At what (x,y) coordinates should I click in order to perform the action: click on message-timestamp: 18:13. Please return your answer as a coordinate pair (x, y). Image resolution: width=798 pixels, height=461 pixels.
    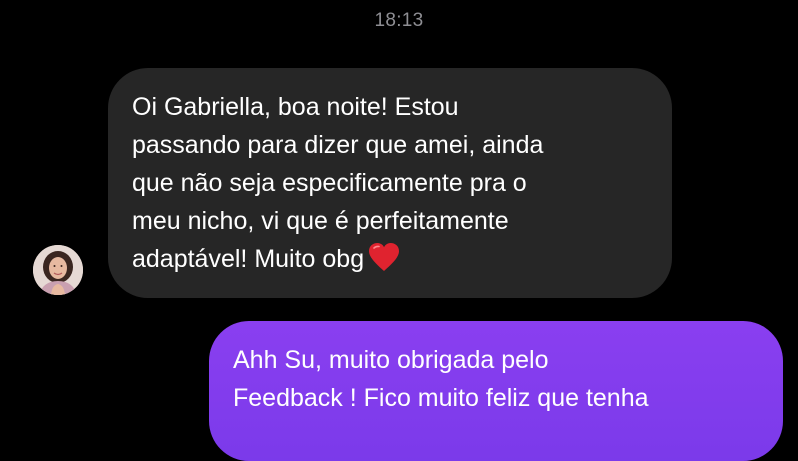
    Looking at the image, I should click on (399, 20).